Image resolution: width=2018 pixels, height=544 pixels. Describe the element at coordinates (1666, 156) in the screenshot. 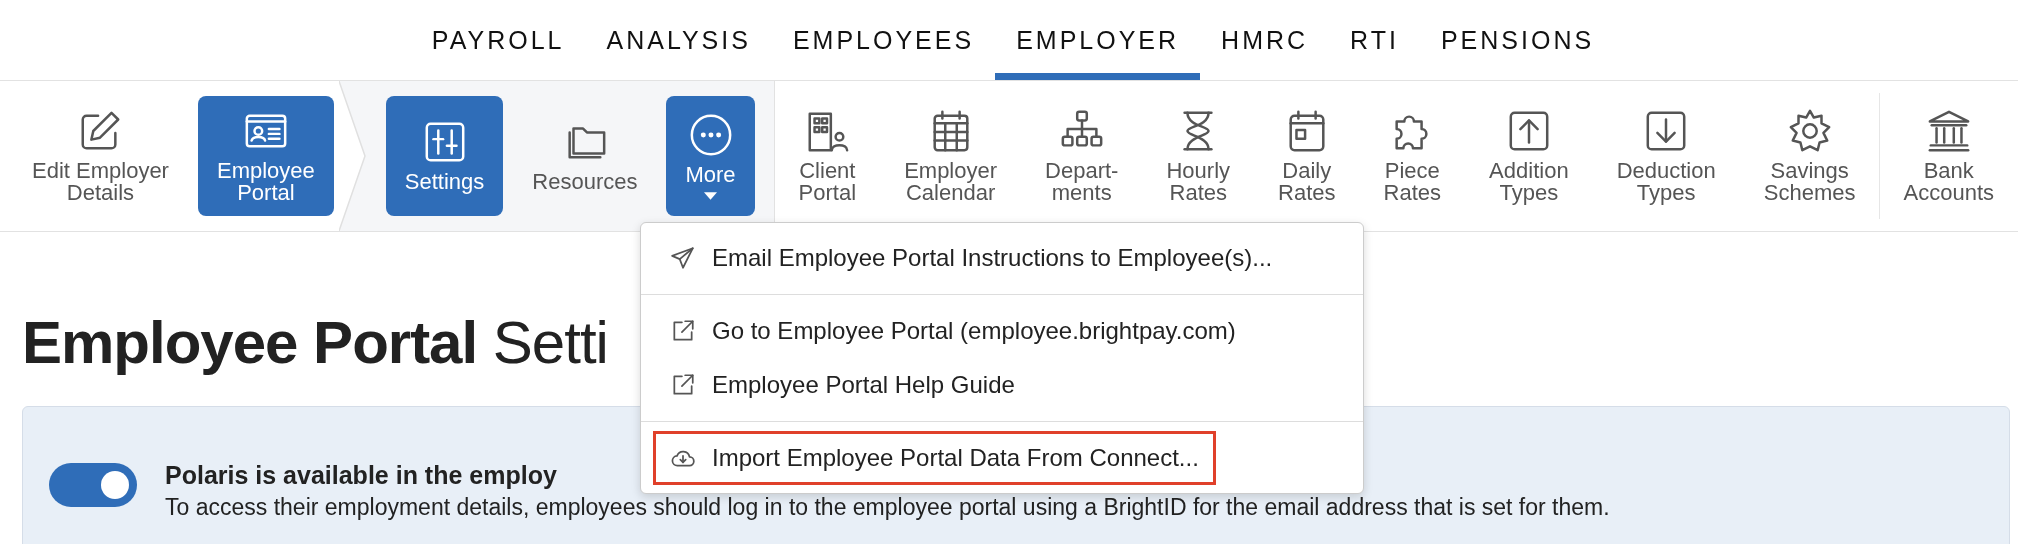

I see `toolbar-button: Deduction Types` at that location.